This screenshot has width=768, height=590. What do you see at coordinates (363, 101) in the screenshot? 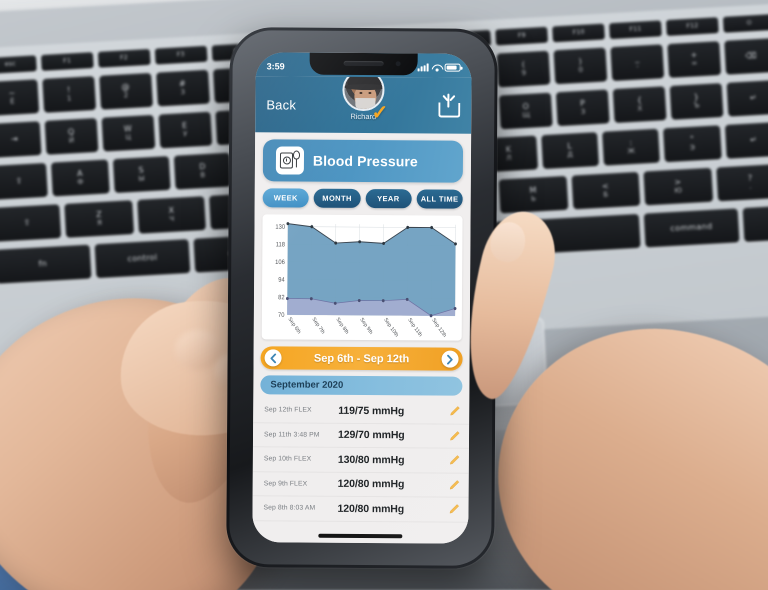
I see `navigation-bar: Back ✓ Richard` at bounding box center [363, 101].